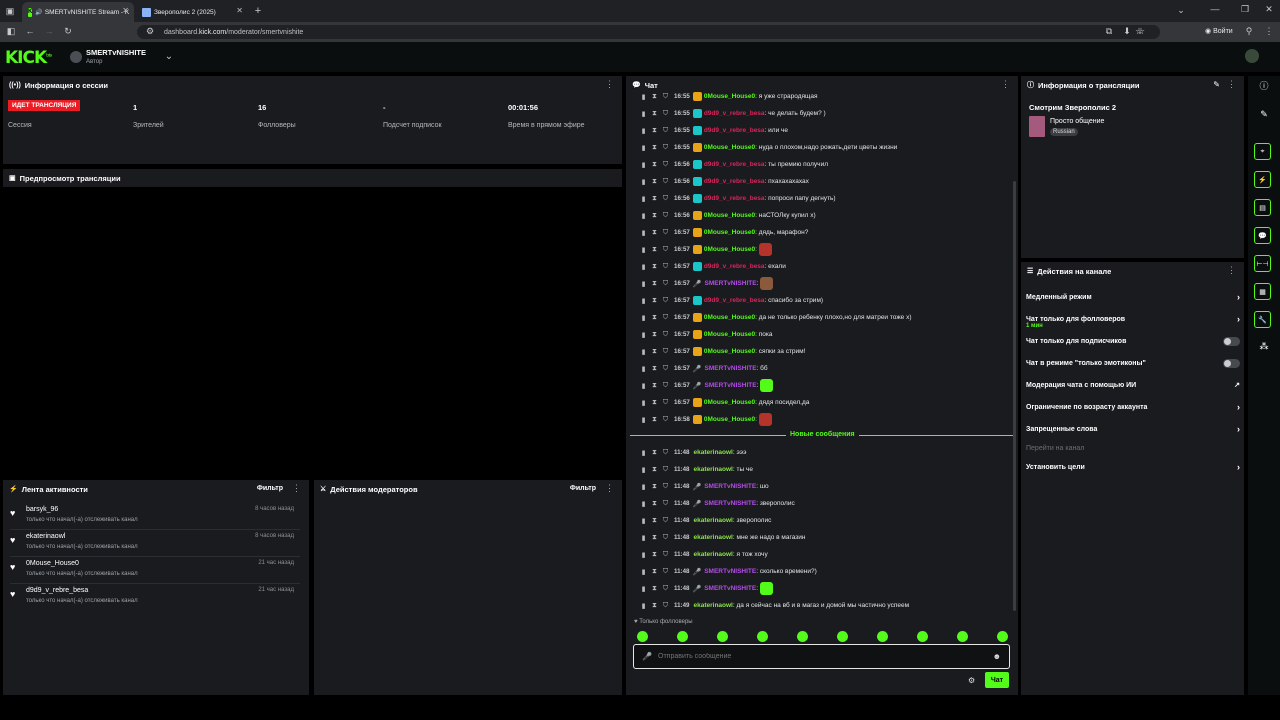  Describe the element at coordinates (1262, 263) in the screenshot. I see `rail-raid-button: ⊢⊣` at that location.